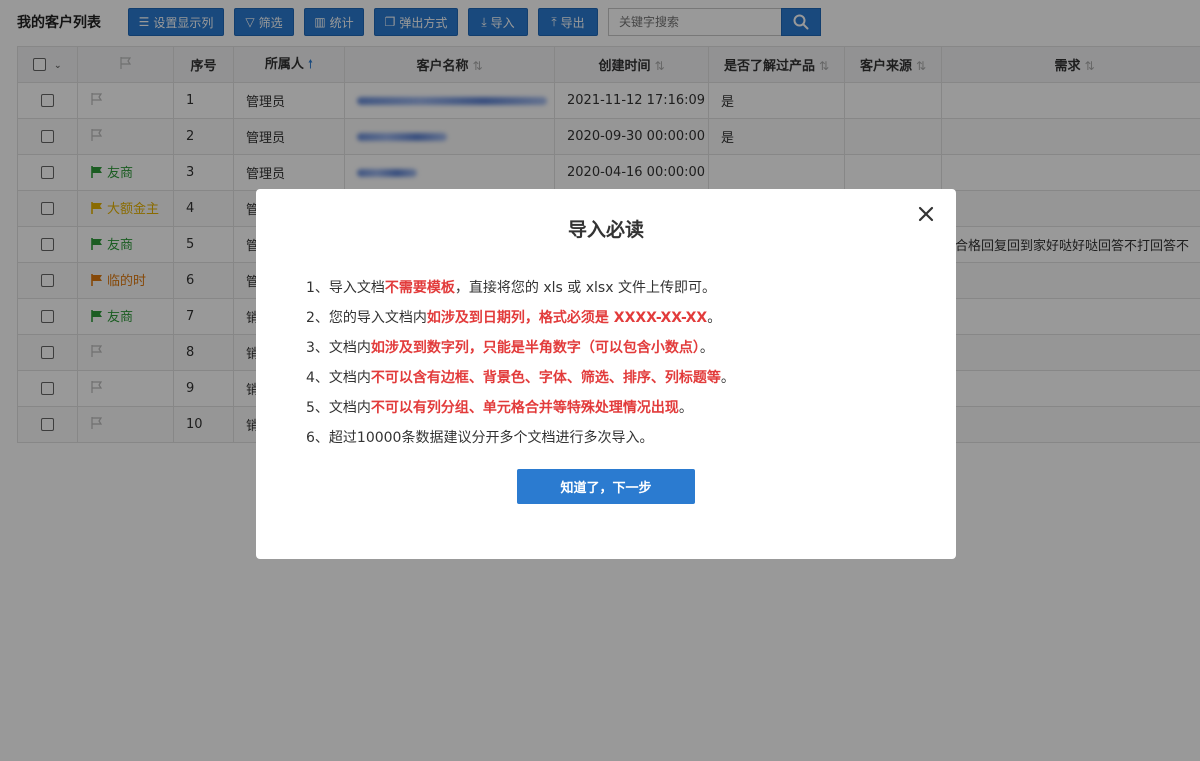  What do you see at coordinates (926, 214) in the screenshot?
I see `close-icon` at bounding box center [926, 214].